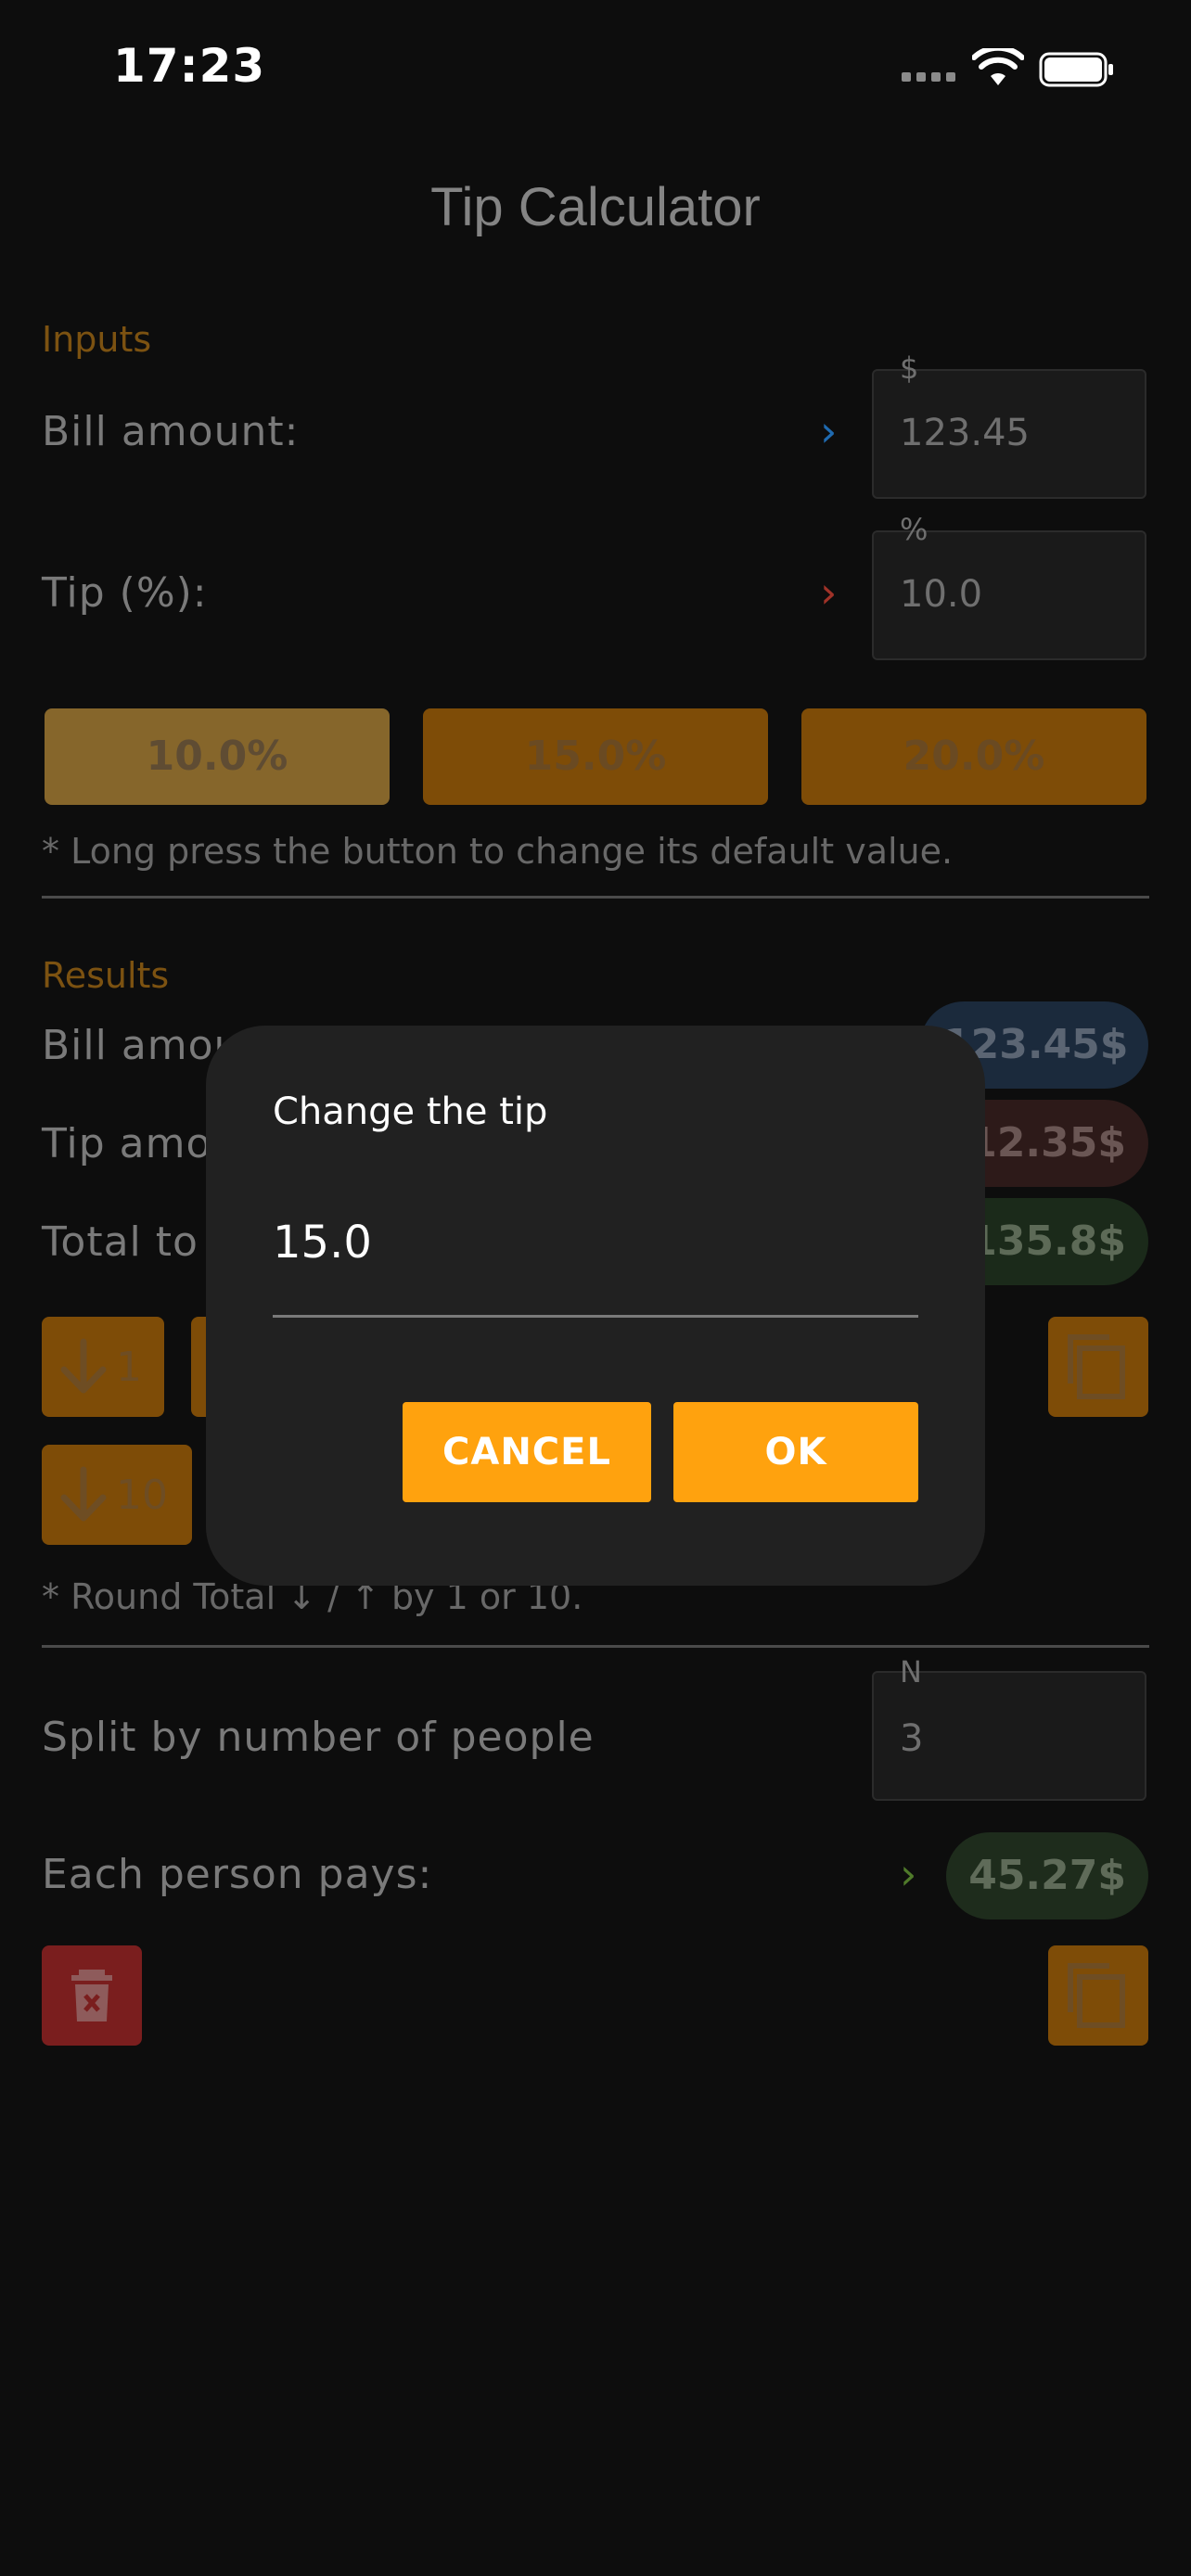  Describe the element at coordinates (129, 1367) in the screenshot. I see `round-down-1-label: 1` at that location.